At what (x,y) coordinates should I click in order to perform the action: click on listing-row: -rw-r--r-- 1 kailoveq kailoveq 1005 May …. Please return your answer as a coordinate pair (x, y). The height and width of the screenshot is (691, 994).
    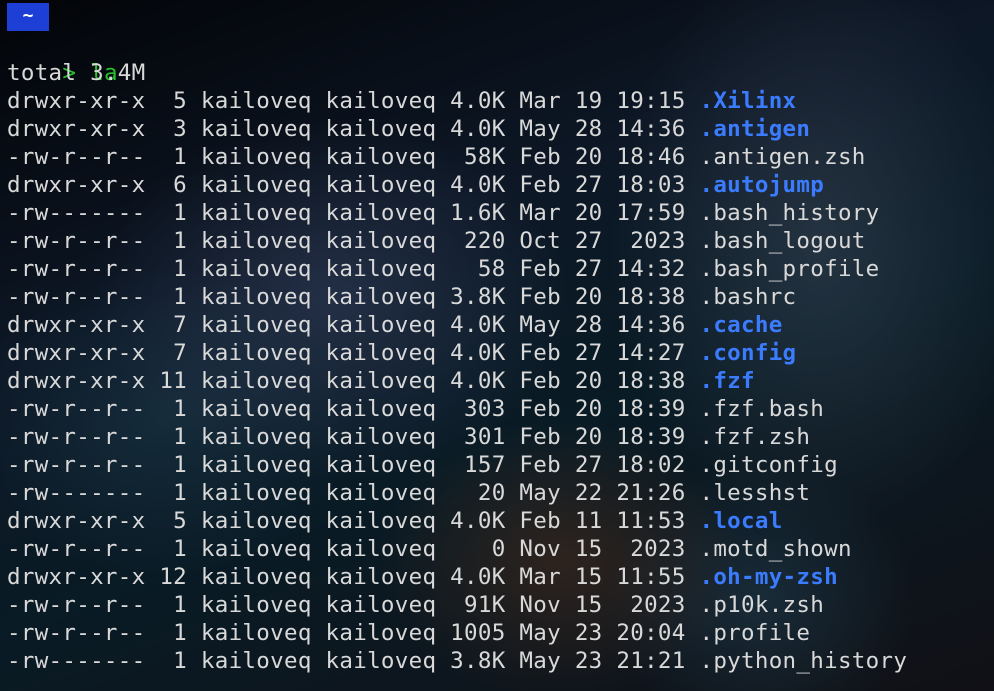
    Looking at the image, I should click on (408, 633).